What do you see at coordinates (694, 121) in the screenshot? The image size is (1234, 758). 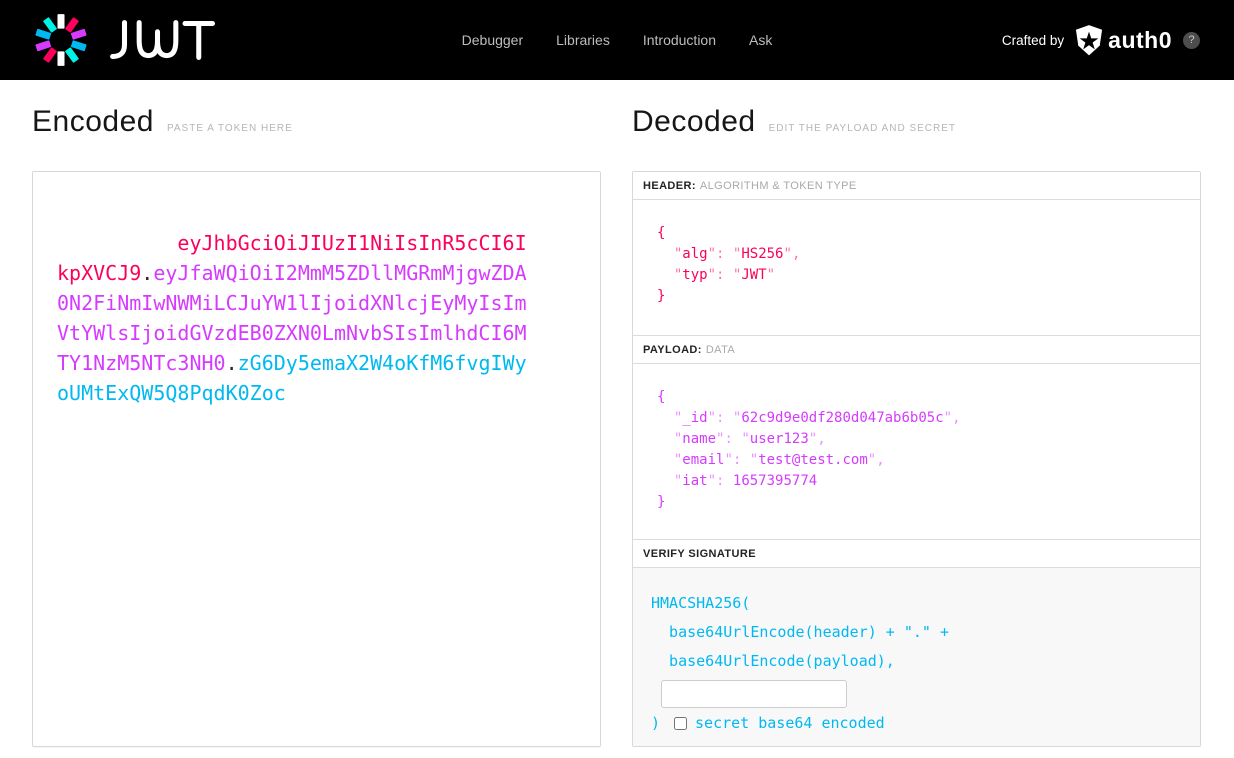 I see `decoded-title: Decoded` at bounding box center [694, 121].